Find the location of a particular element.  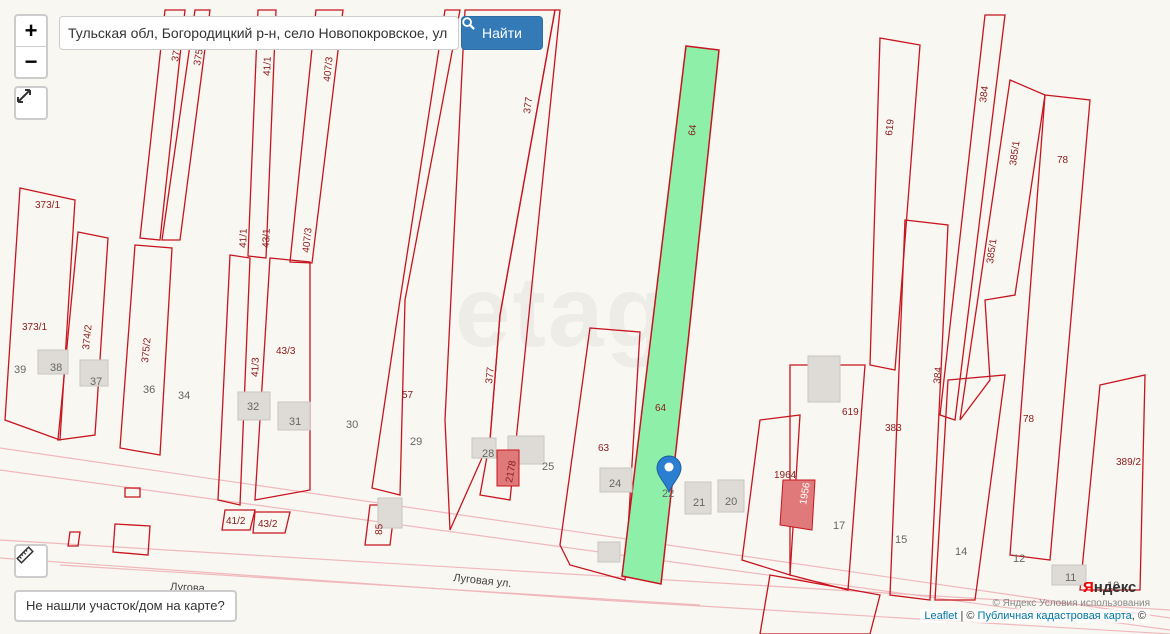

house-number: 14 is located at coordinates (961, 552).